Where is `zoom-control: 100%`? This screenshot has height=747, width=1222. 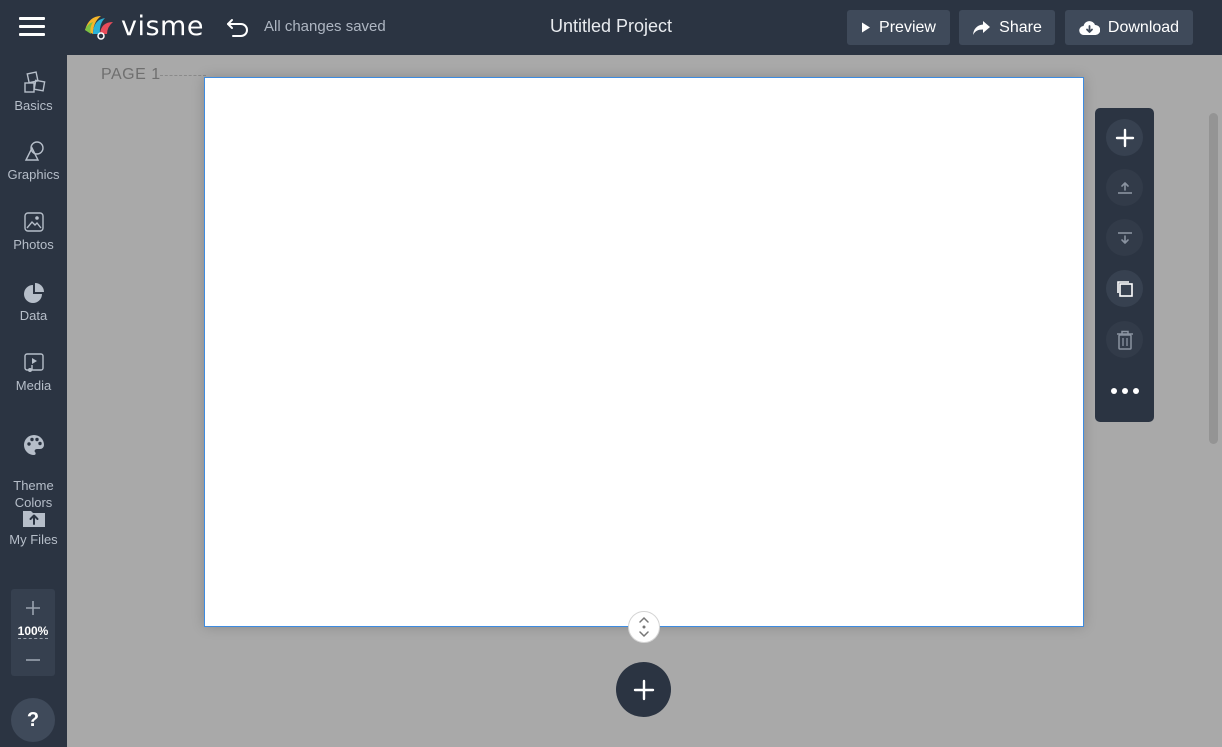 zoom-control: 100% is located at coordinates (33, 632).